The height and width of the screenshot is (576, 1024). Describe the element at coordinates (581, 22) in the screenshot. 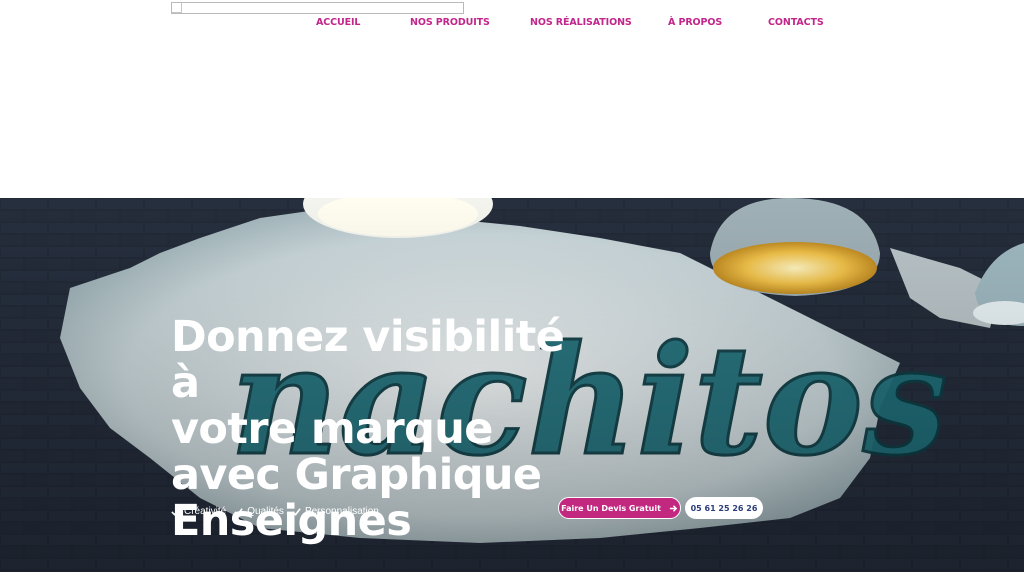

I see `nav-item-nos-realisations: NOS RÉALISATIONS` at that location.